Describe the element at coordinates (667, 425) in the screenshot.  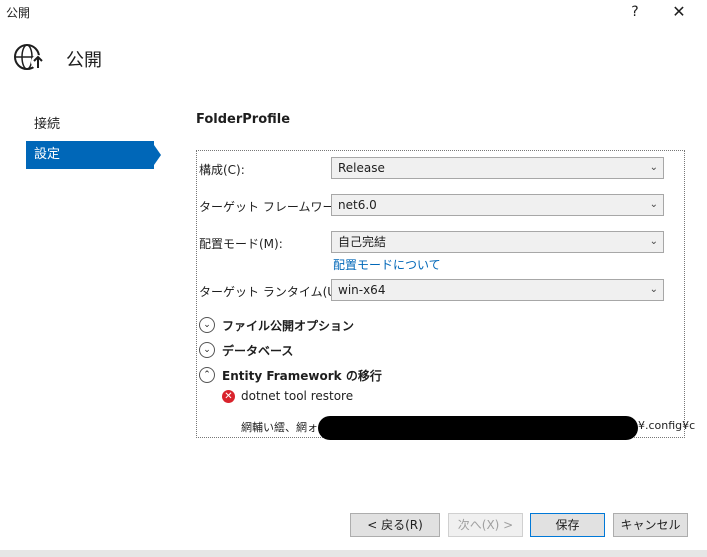
I see `migration-path-suffix: ¥.config¥c` at that location.